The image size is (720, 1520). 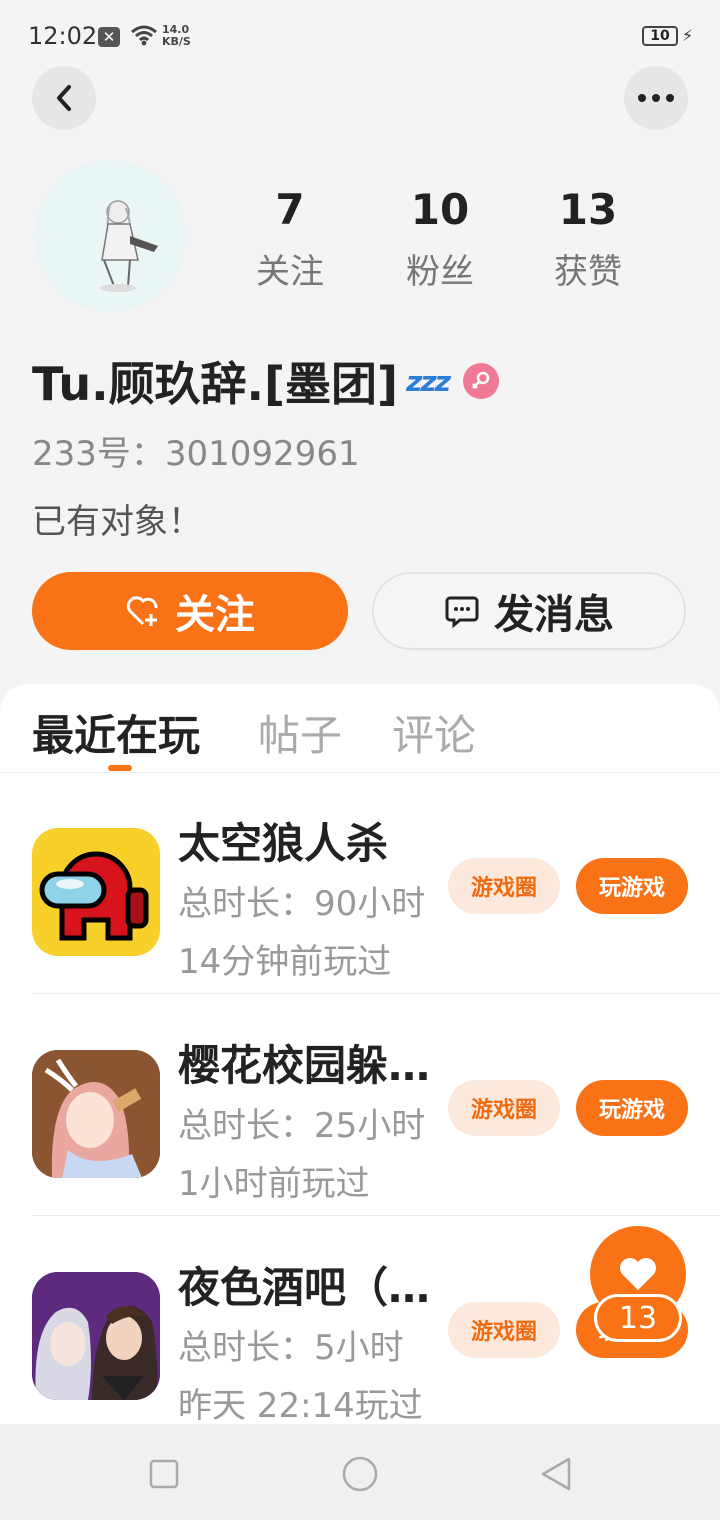 I want to click on fans-count: 10, so click(x=440, y=209).